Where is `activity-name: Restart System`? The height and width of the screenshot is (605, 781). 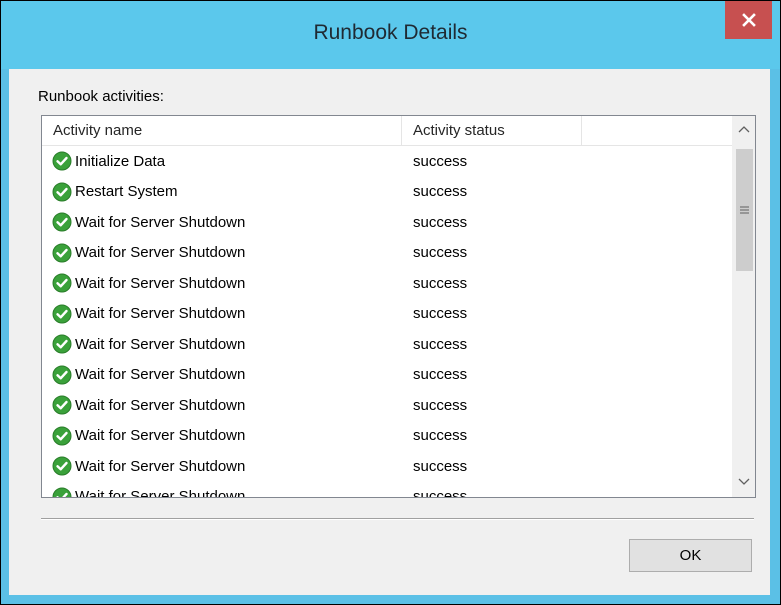
activity-name: Restart System is located at coordinates (126, 192).